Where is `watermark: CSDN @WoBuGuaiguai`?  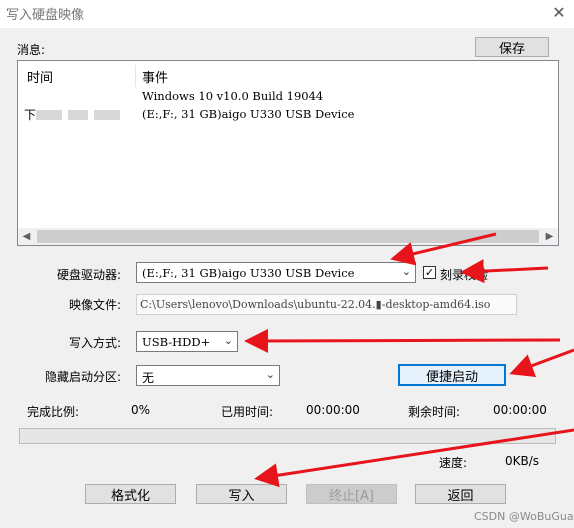
watermark: CSDN @WoBuGuaiguai is located at coordinates (524, 516).